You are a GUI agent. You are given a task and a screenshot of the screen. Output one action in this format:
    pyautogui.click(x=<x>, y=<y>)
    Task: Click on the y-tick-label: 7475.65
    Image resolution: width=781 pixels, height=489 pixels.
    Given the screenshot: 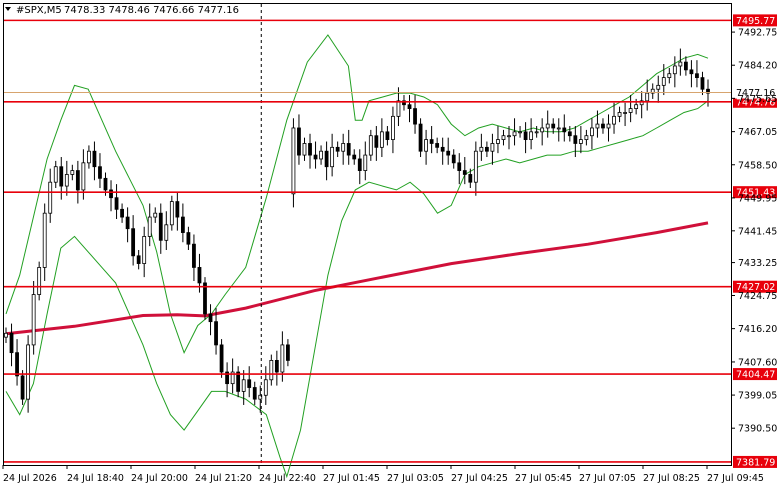 What is the action you would take?
    pyautogui.click(x=757, y=99)
    